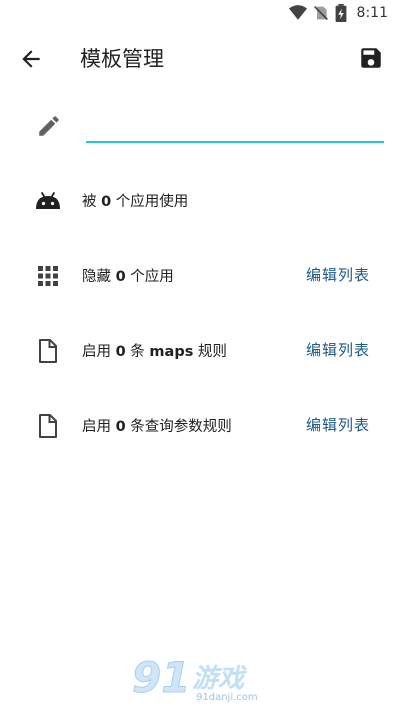 The height and width of the screenshot is (711, 400). I want to click on wifi-icon, so click(297, 12).